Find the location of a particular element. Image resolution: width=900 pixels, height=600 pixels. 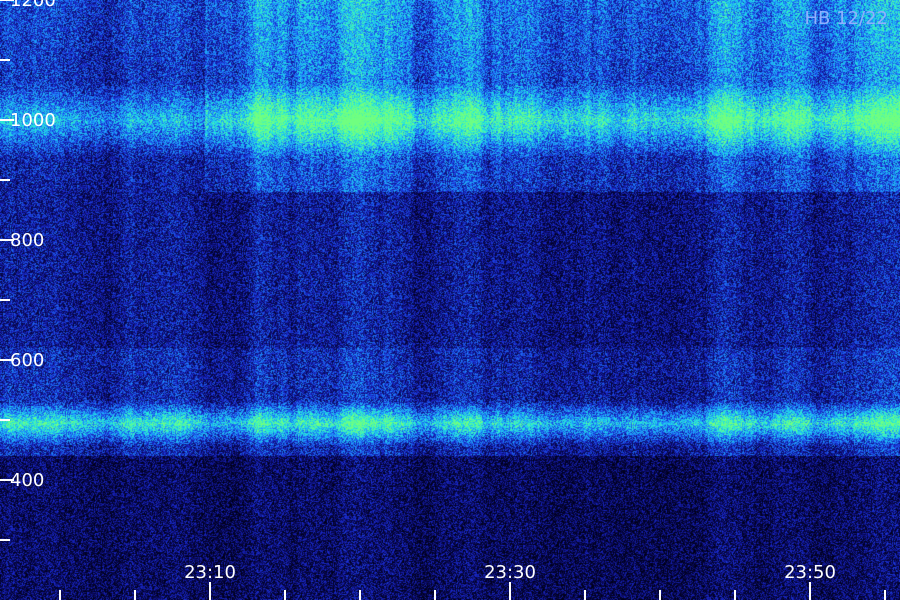

x-tick-label: 23:30 is located at coordinates (510, 572).